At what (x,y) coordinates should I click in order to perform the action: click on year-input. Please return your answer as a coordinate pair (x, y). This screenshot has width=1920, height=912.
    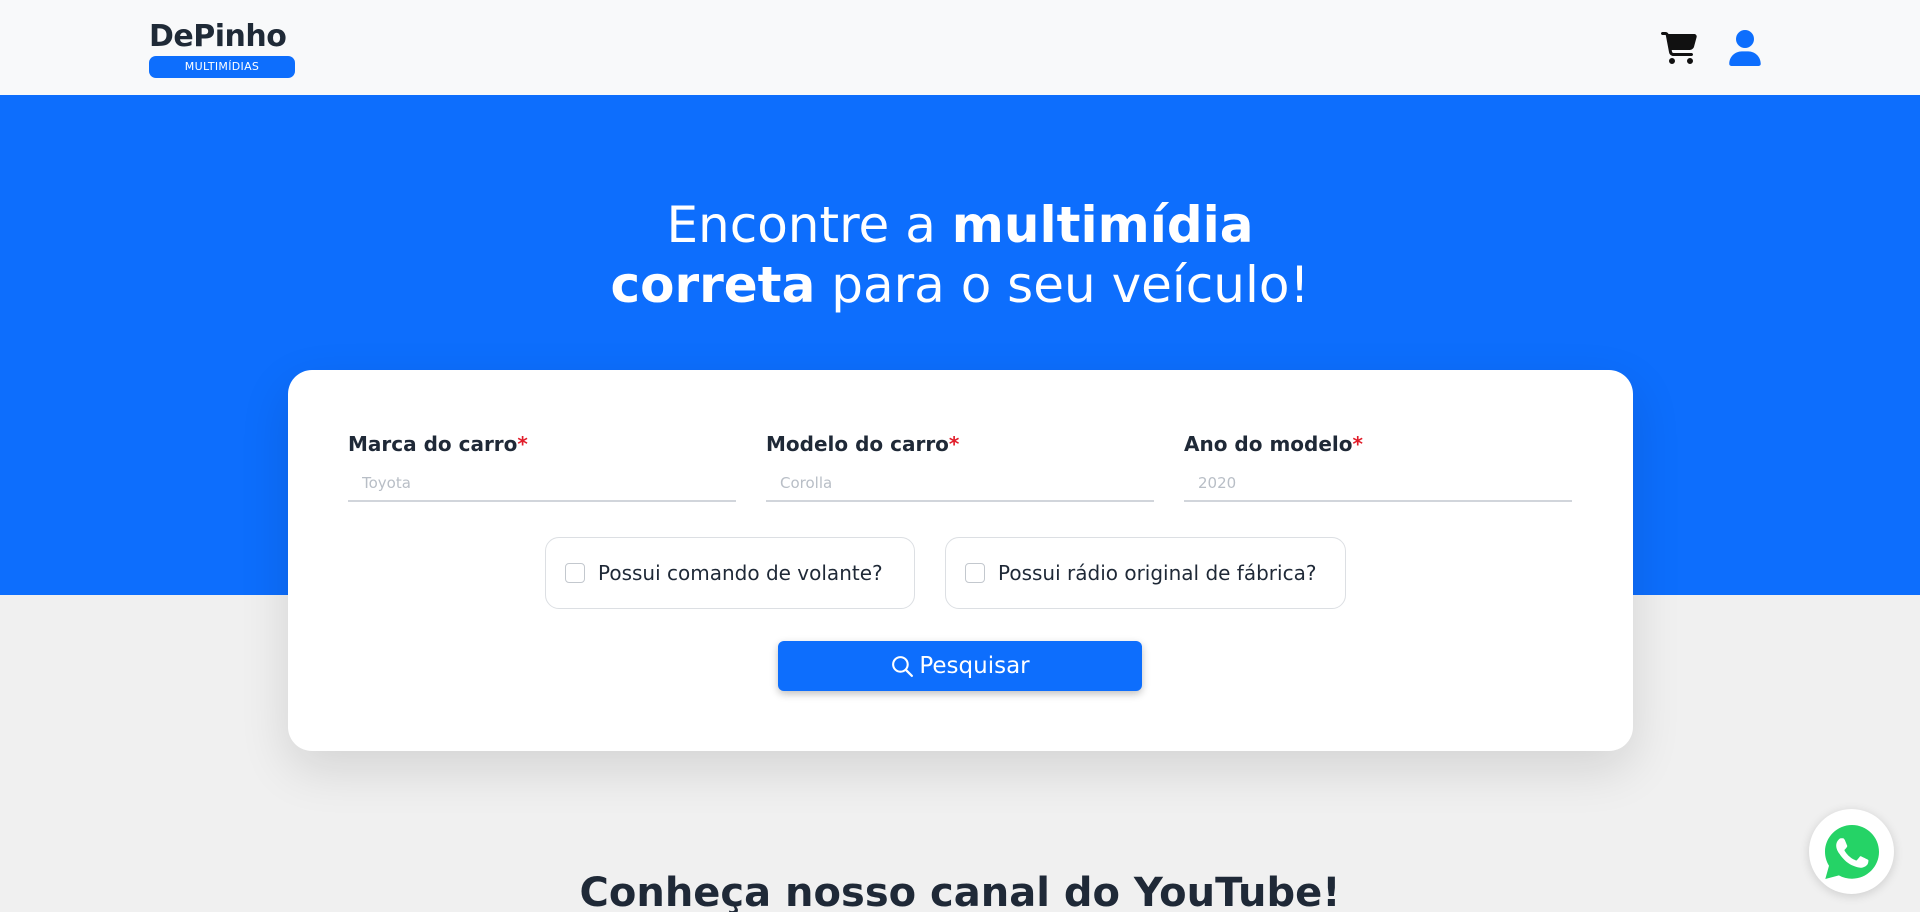
    Looking at the image, I should click on (1378, 484).